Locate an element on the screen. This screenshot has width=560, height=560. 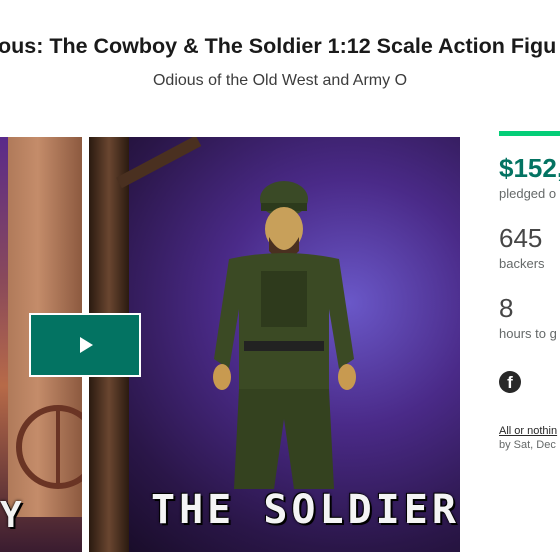
project-subtitle: Odious of the Old West and Army O is located at coordinates (280, 80).